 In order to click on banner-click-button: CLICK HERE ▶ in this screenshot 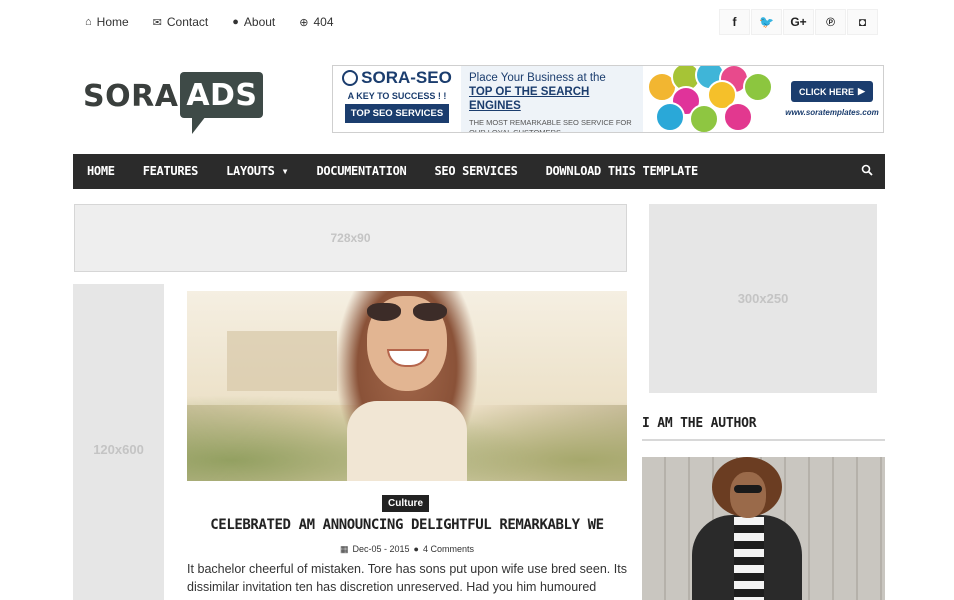, I will do `click(832, 91)`.